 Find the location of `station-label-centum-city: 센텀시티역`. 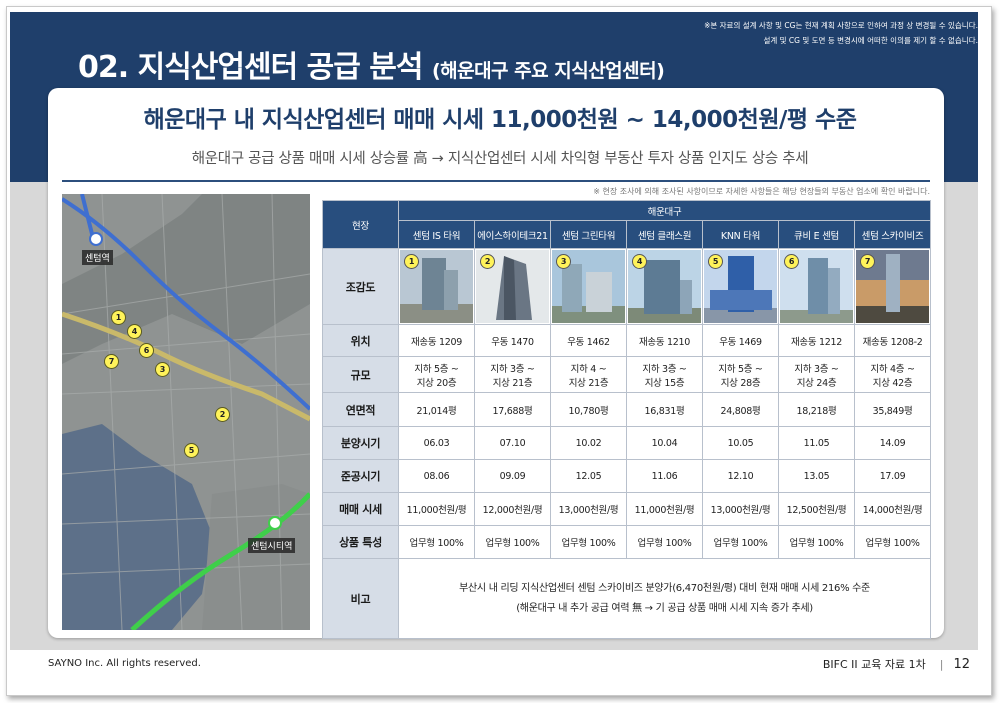

station-label-centum-city: 센텀시티역 is located at coordinates (272, 545).